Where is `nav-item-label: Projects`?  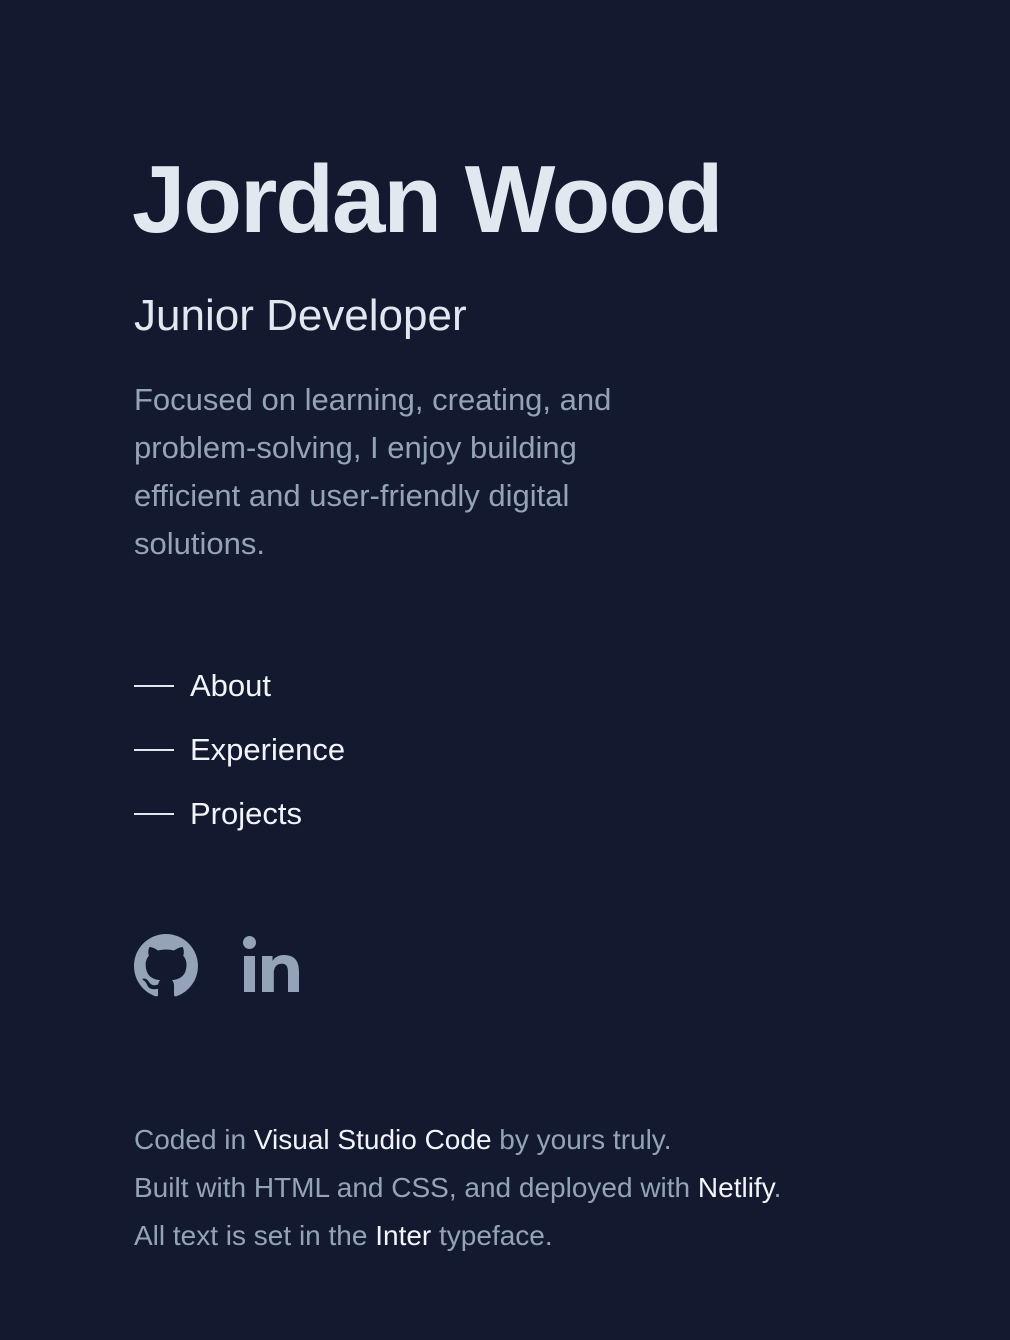 nav-item-label: Projects is located at coordinates (246, 813).